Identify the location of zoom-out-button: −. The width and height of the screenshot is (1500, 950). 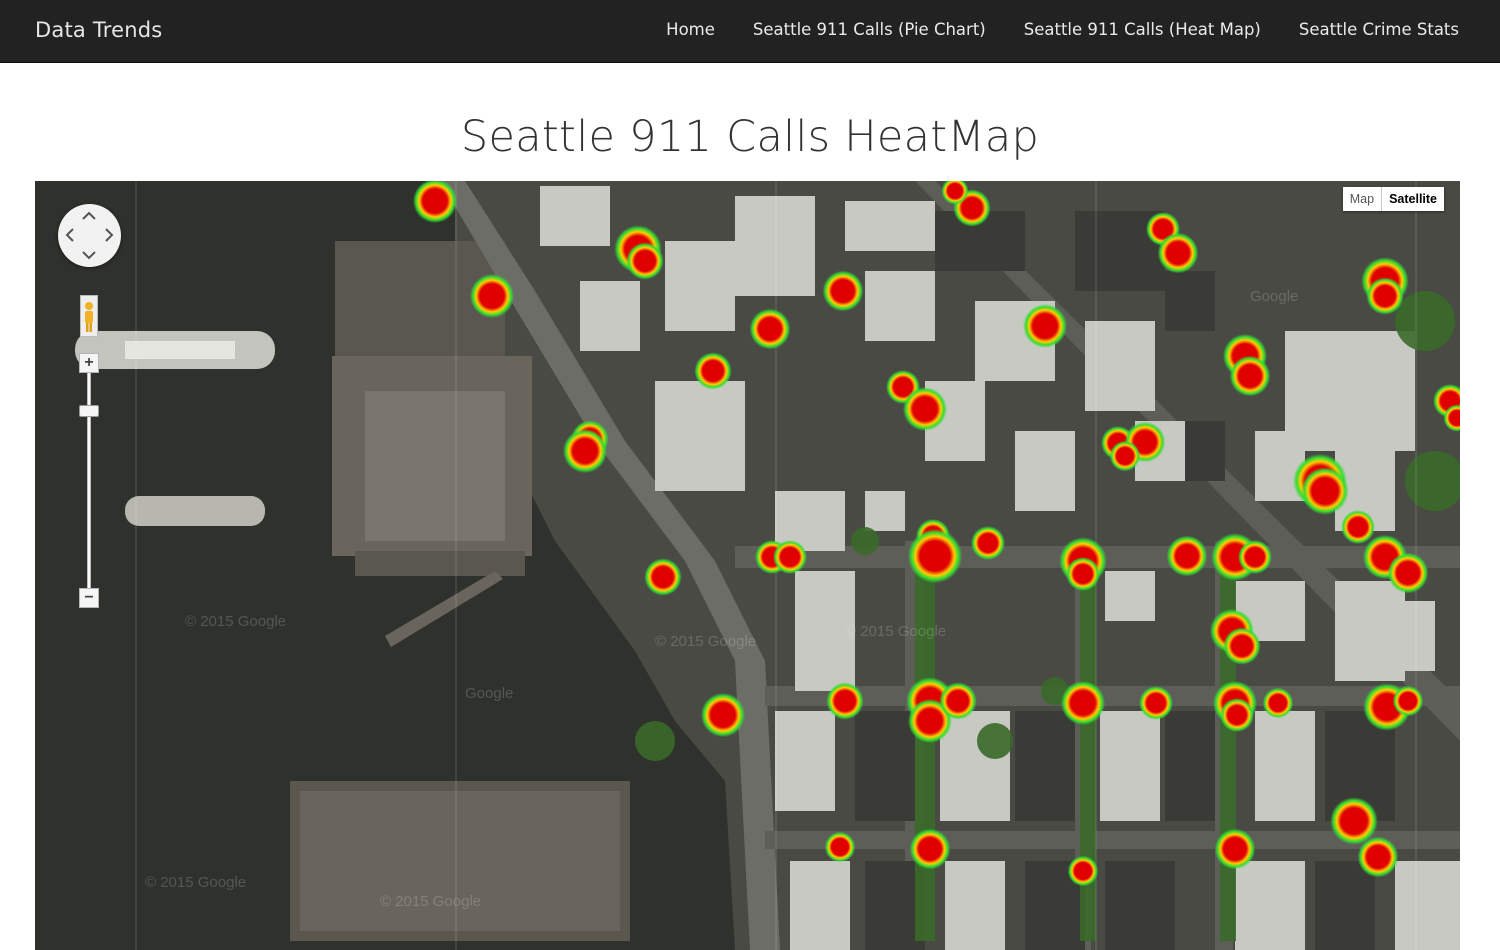
(89, 598).